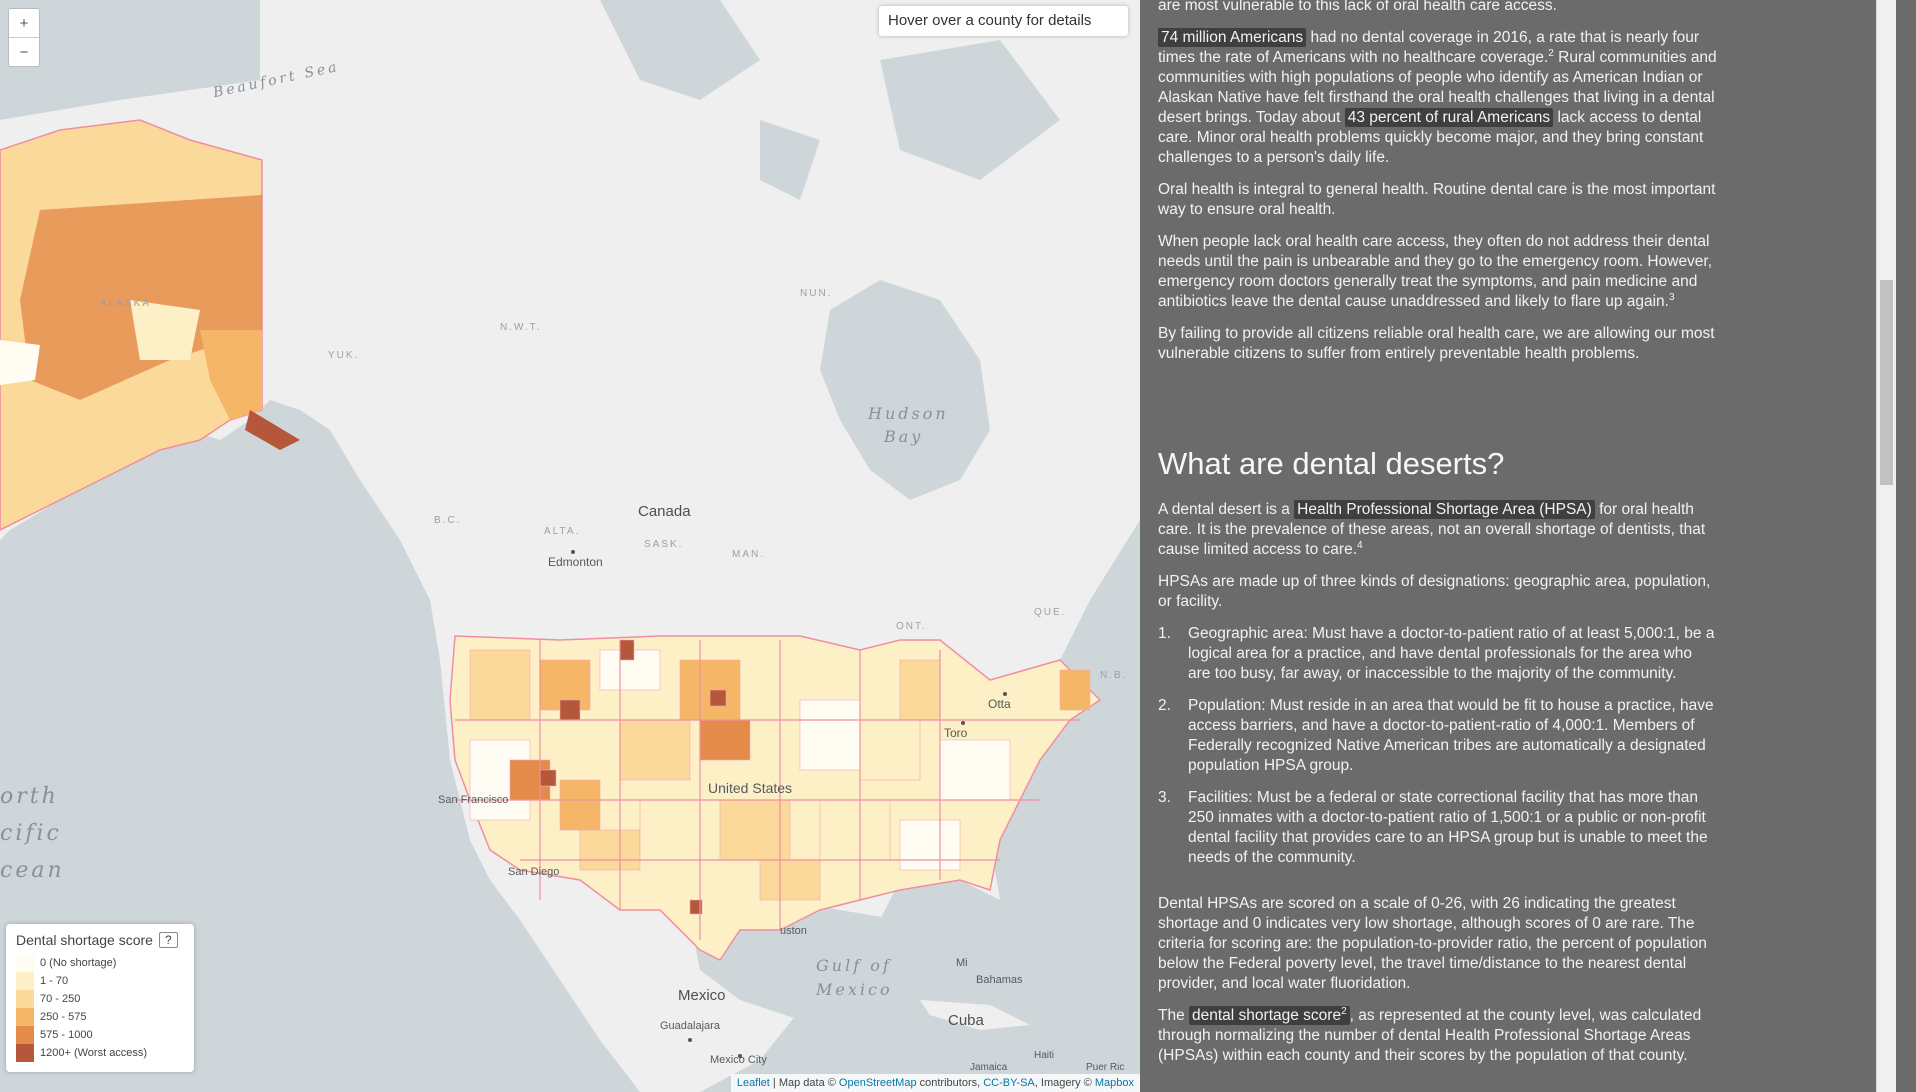  Describe the element at coordinates (100, 999) in the screenshot. I see `legend-row: 70 - 250` at that location.